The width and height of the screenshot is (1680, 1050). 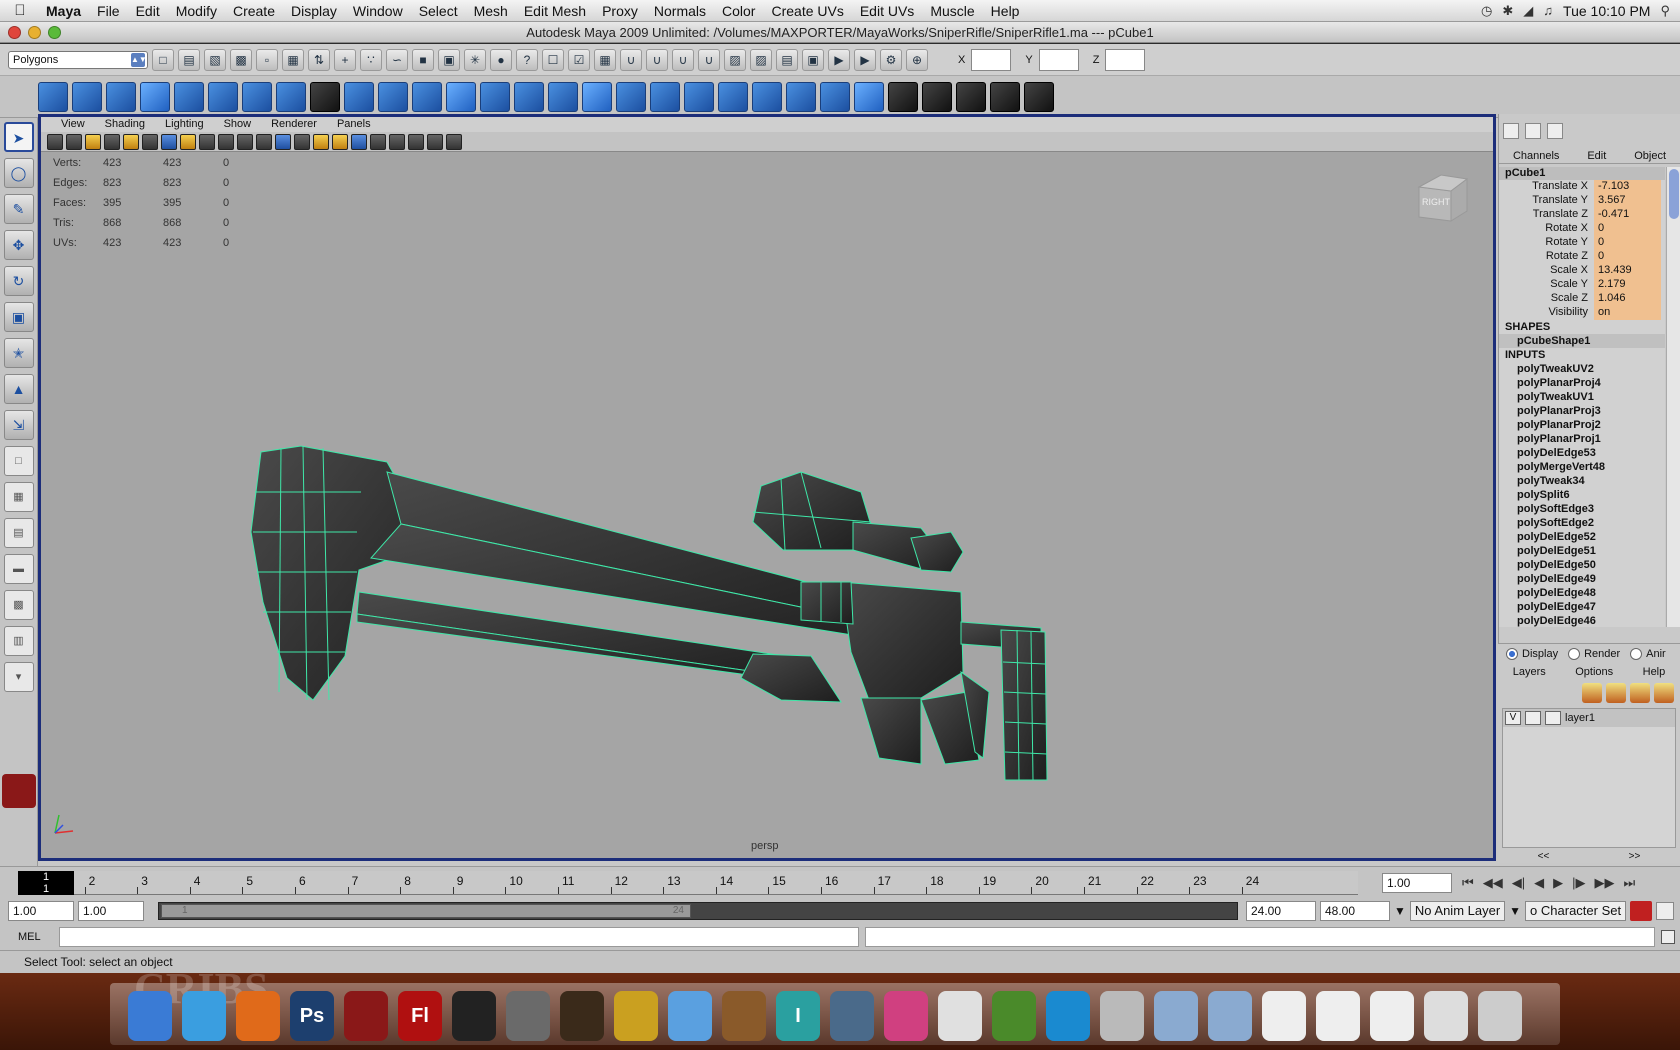 What do you see at coordinates (1594, 672) in the screenshot?
I see `layer-menu-options: Options` at bounding box center [1594, 672].